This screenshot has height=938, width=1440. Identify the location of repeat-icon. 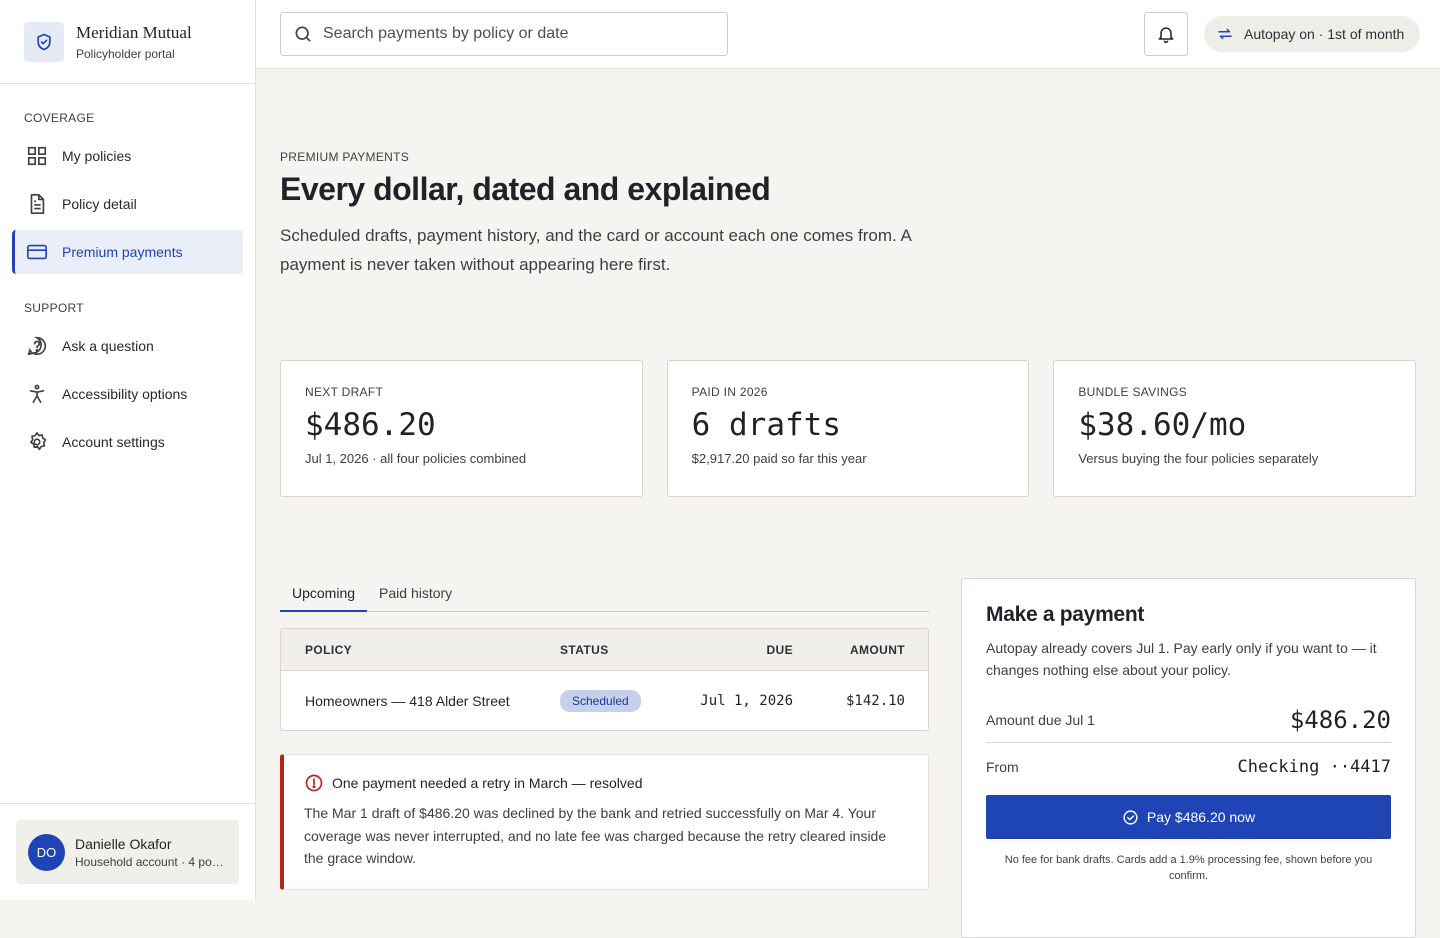
(1225, 34).